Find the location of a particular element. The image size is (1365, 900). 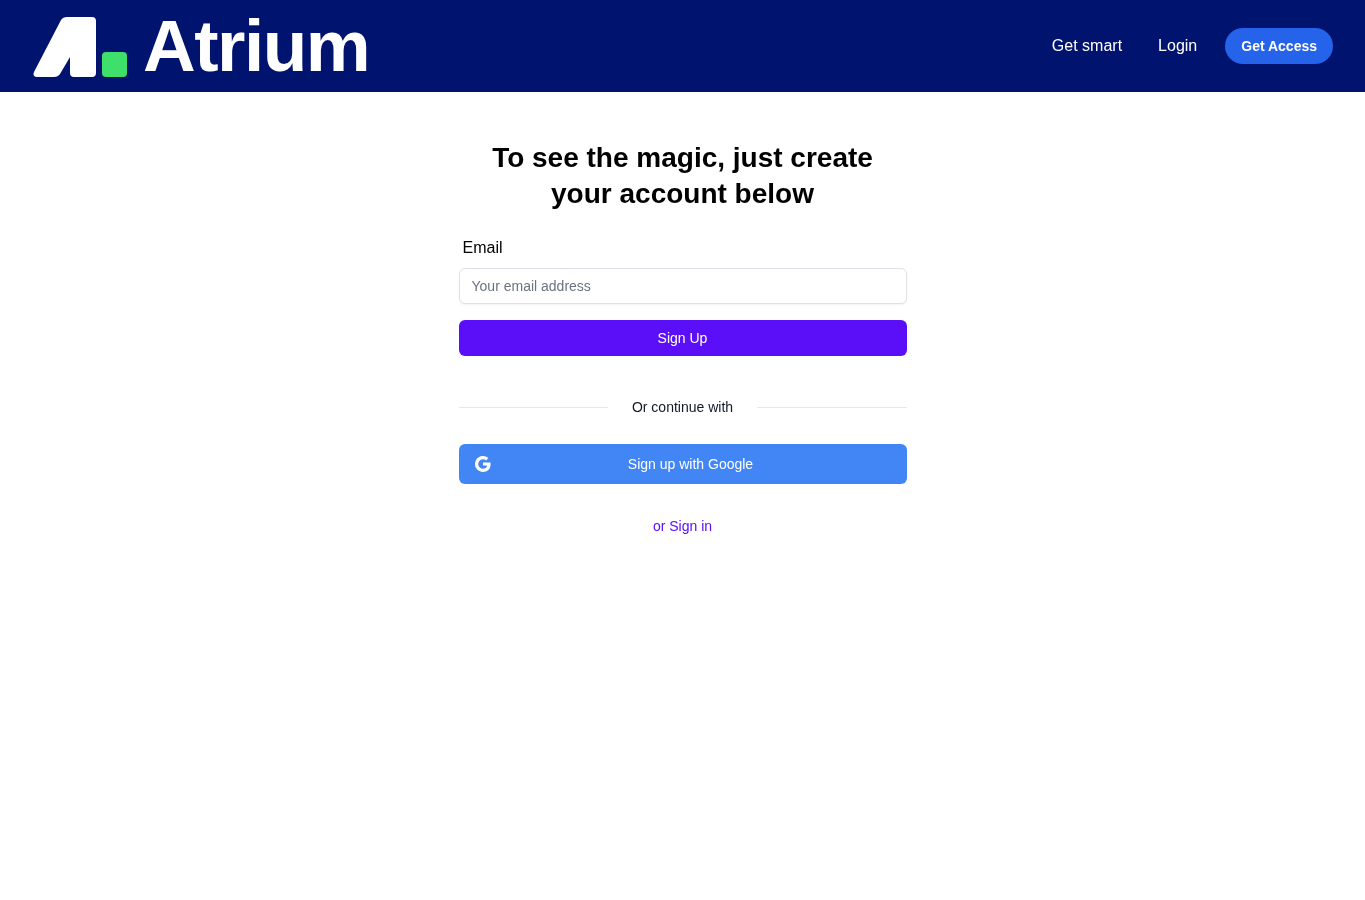

sign-in-link: or Sign in is located at coordinates (682, 526).